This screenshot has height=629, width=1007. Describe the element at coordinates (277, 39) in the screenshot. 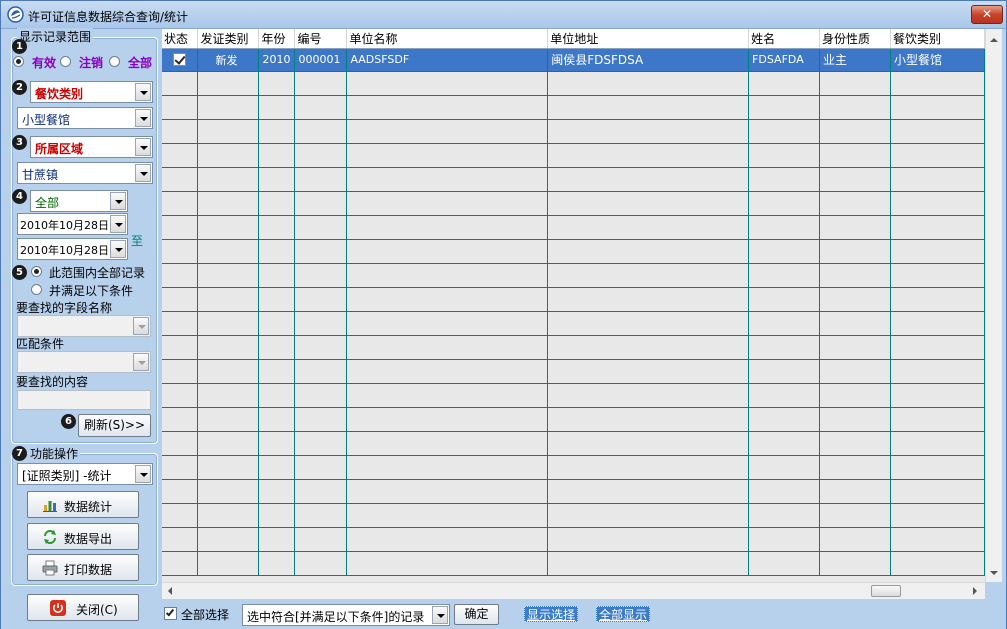

I see `column-header: 年份` at that location.